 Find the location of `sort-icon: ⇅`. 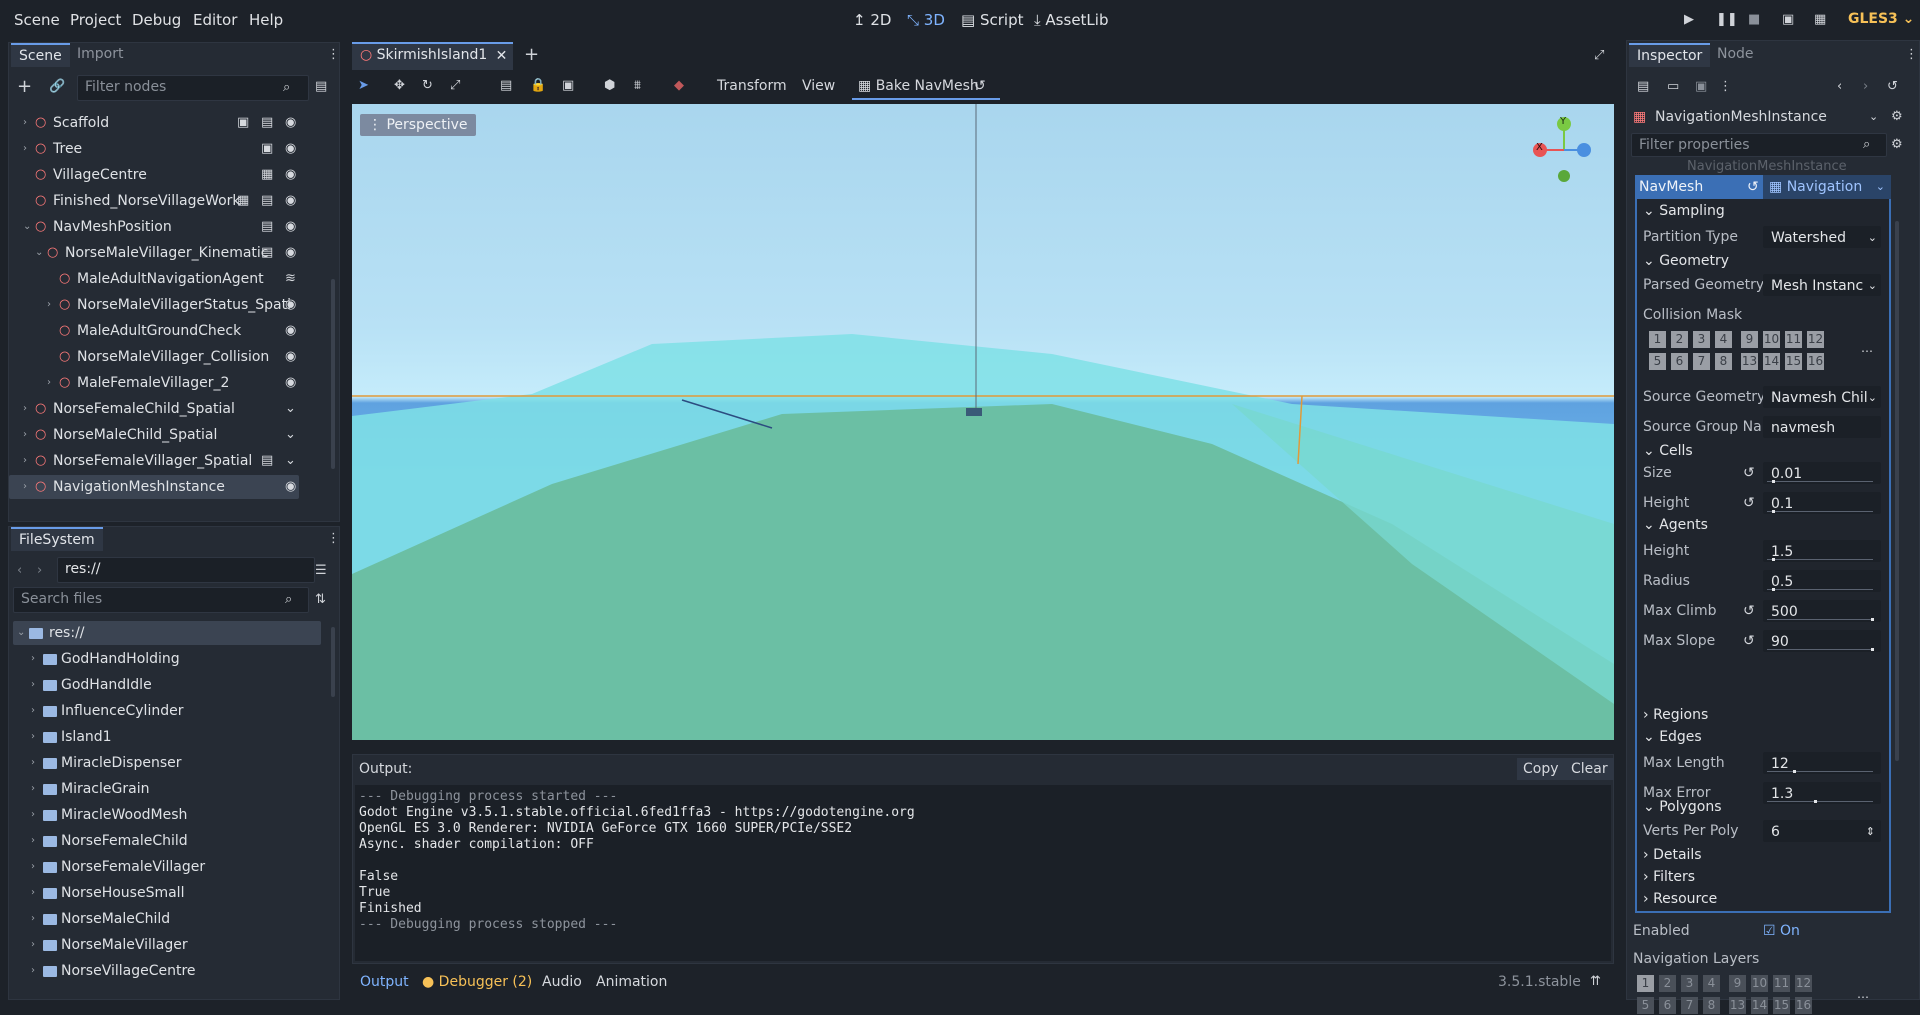

sort-icon: ⇅ is located at coordinates (320, 600).